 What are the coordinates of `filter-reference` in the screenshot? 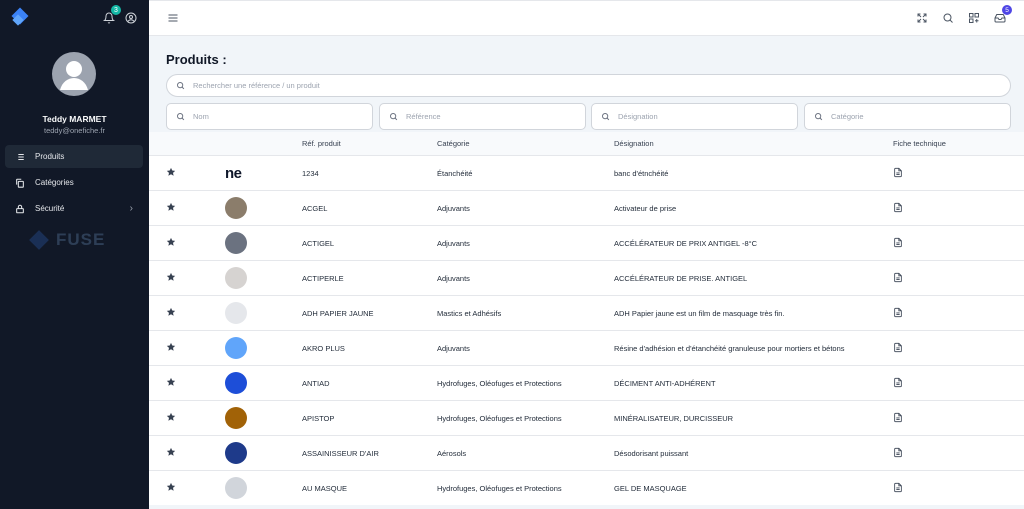 It's located at (482, 116).